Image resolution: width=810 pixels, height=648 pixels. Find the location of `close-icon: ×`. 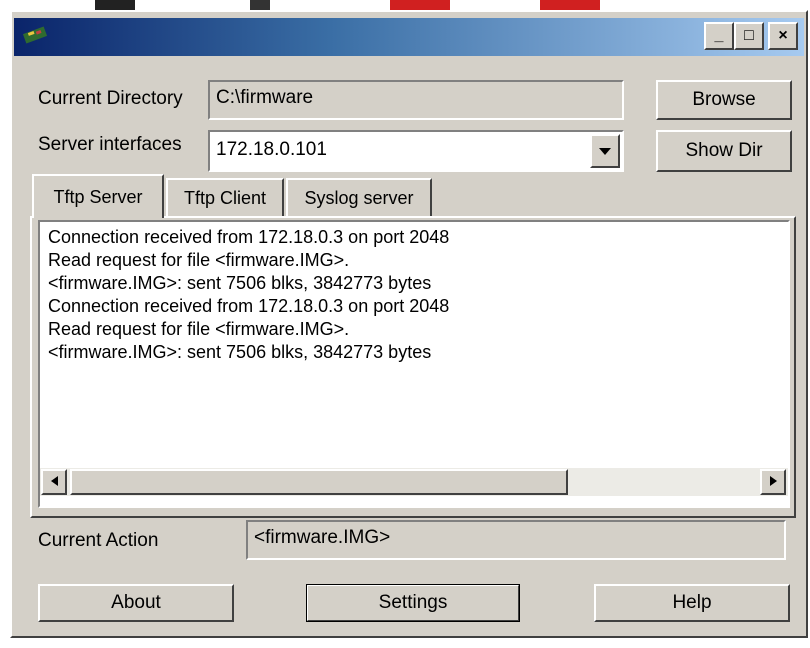

close-icon: × is located at coordinates (783, 35).